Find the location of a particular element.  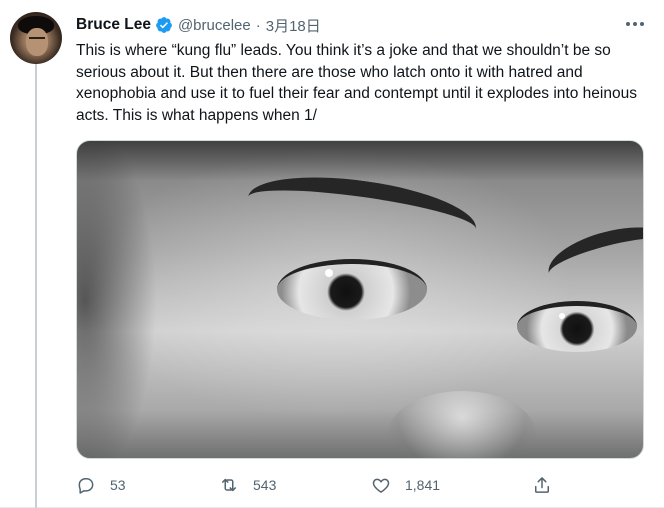

like-button: 1,841 is located at coordinates (405, 485).